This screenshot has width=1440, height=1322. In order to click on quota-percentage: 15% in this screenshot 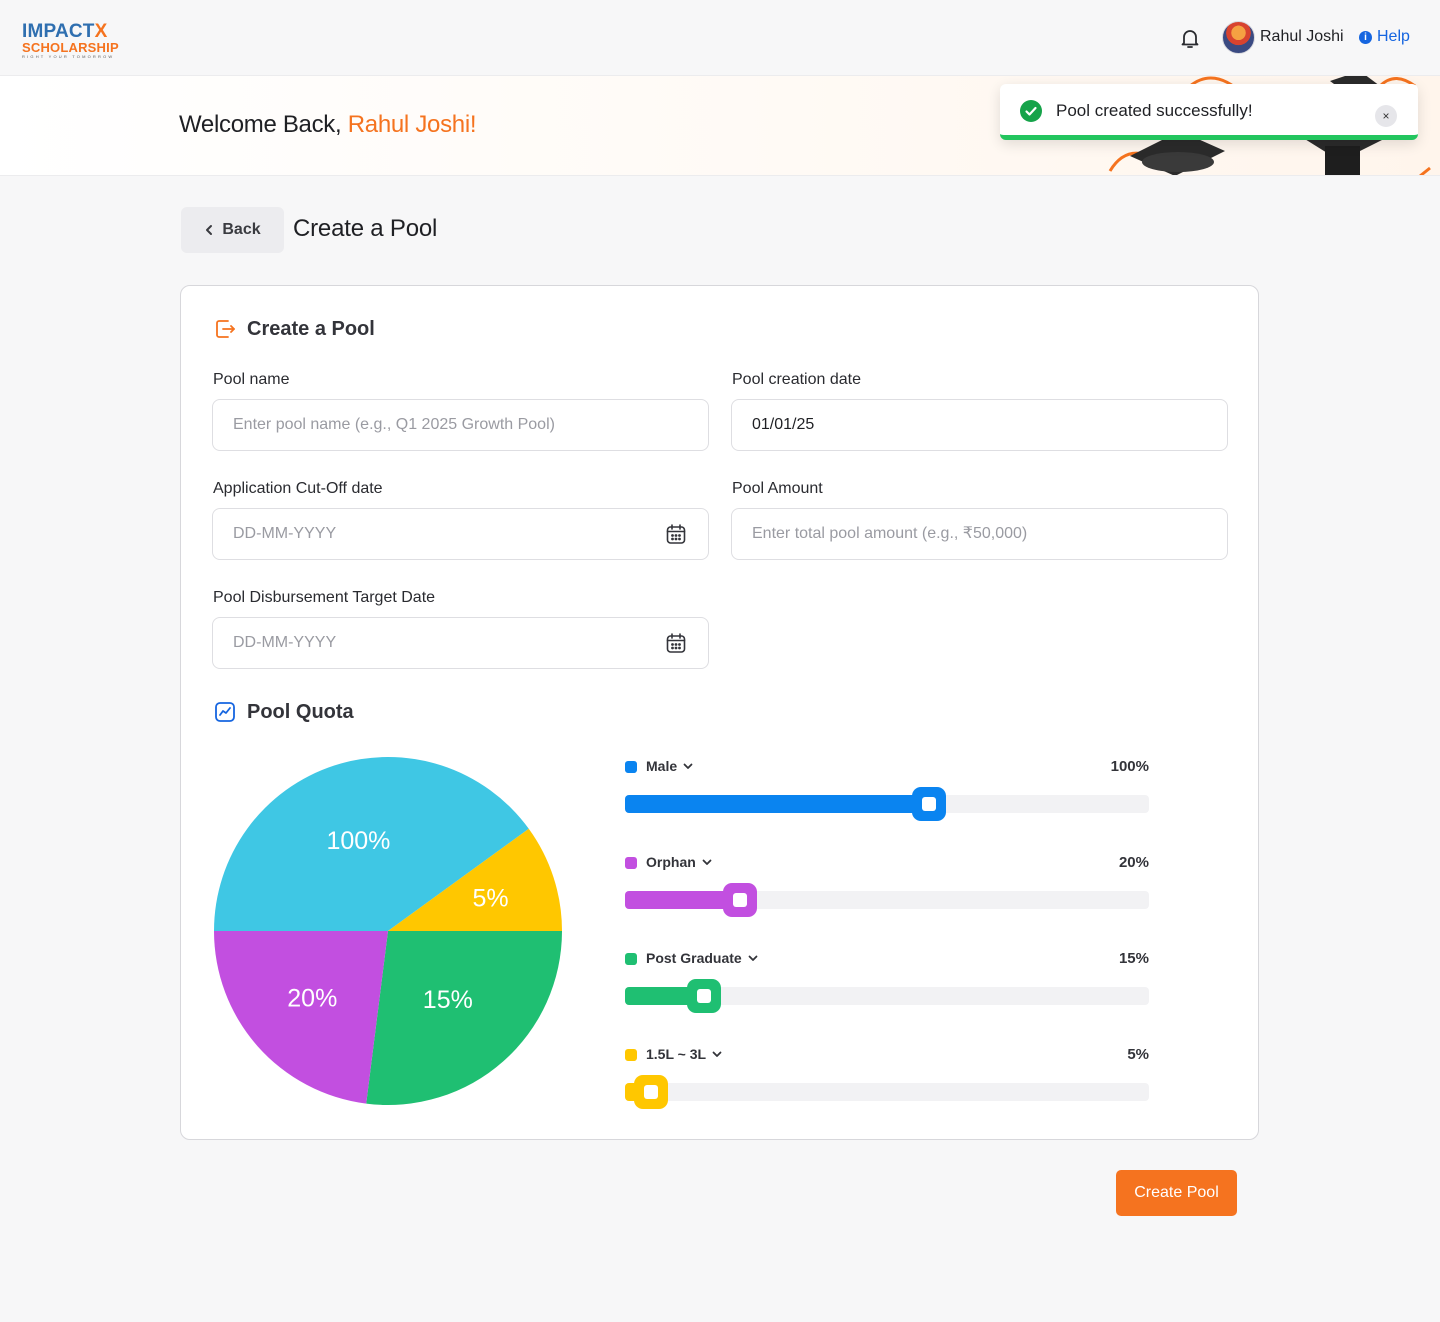, I will do `click(1133, 958)`.